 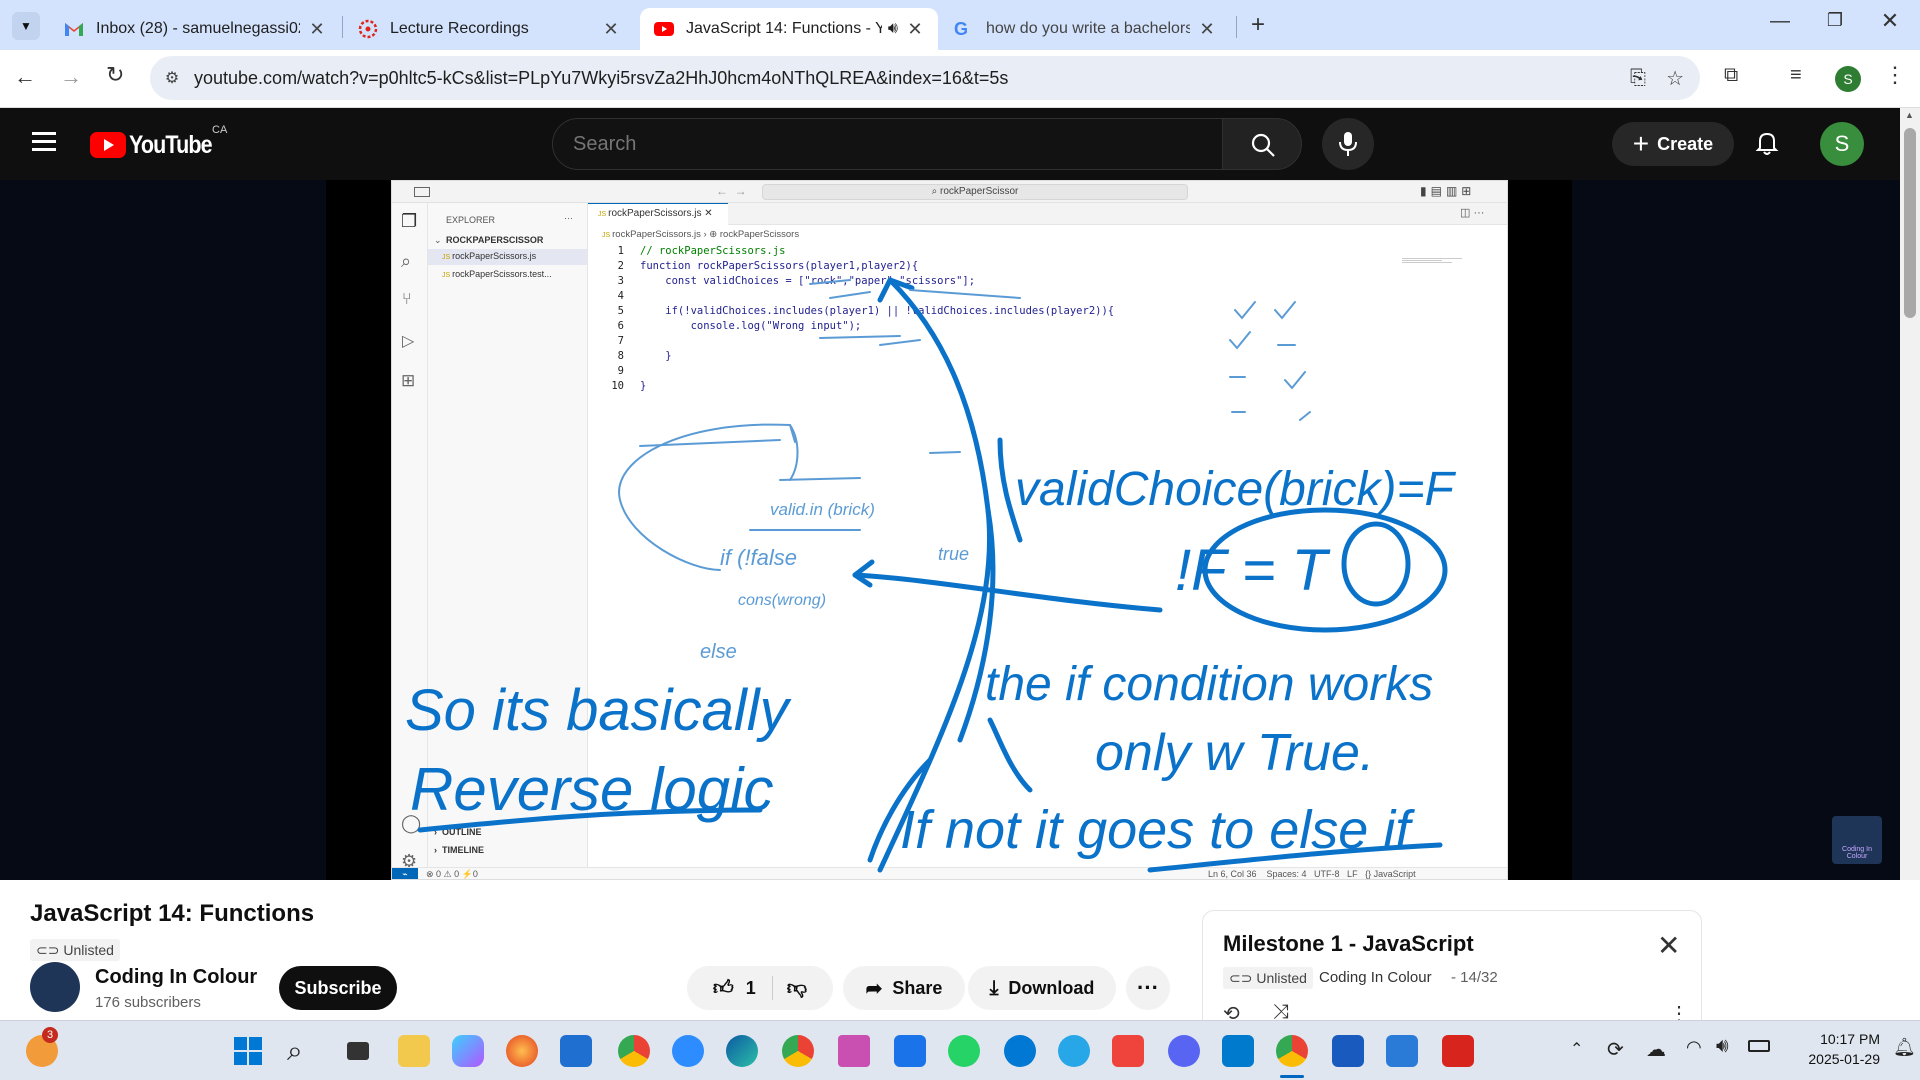 What do you see at coordinates (1042, 988) in the screenshot?
I see `download-button: ⤓ Download` at bounding box center [1042, 988].